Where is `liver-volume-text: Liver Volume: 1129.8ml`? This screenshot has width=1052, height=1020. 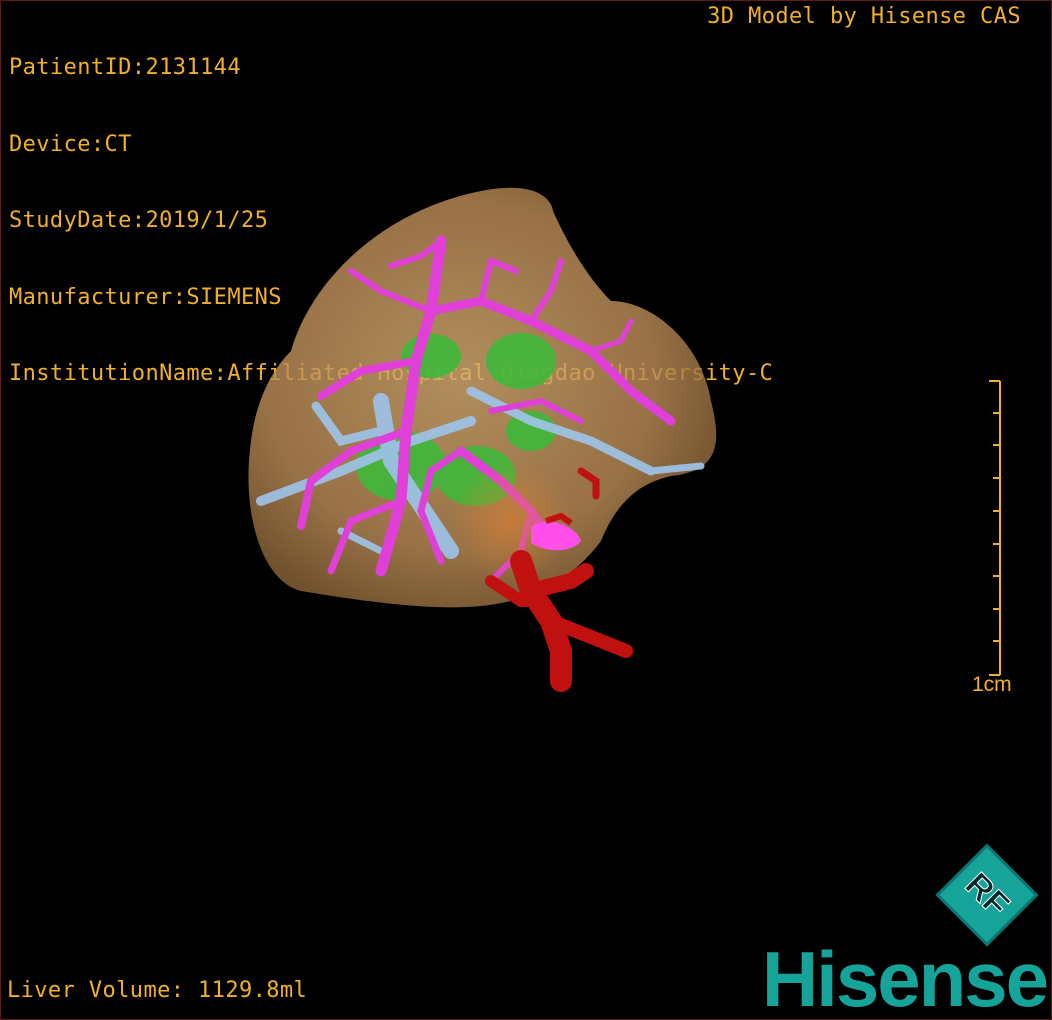 liver-volume-text: Liver Volume: 1129.8ml is located at coordinates (157, 990).